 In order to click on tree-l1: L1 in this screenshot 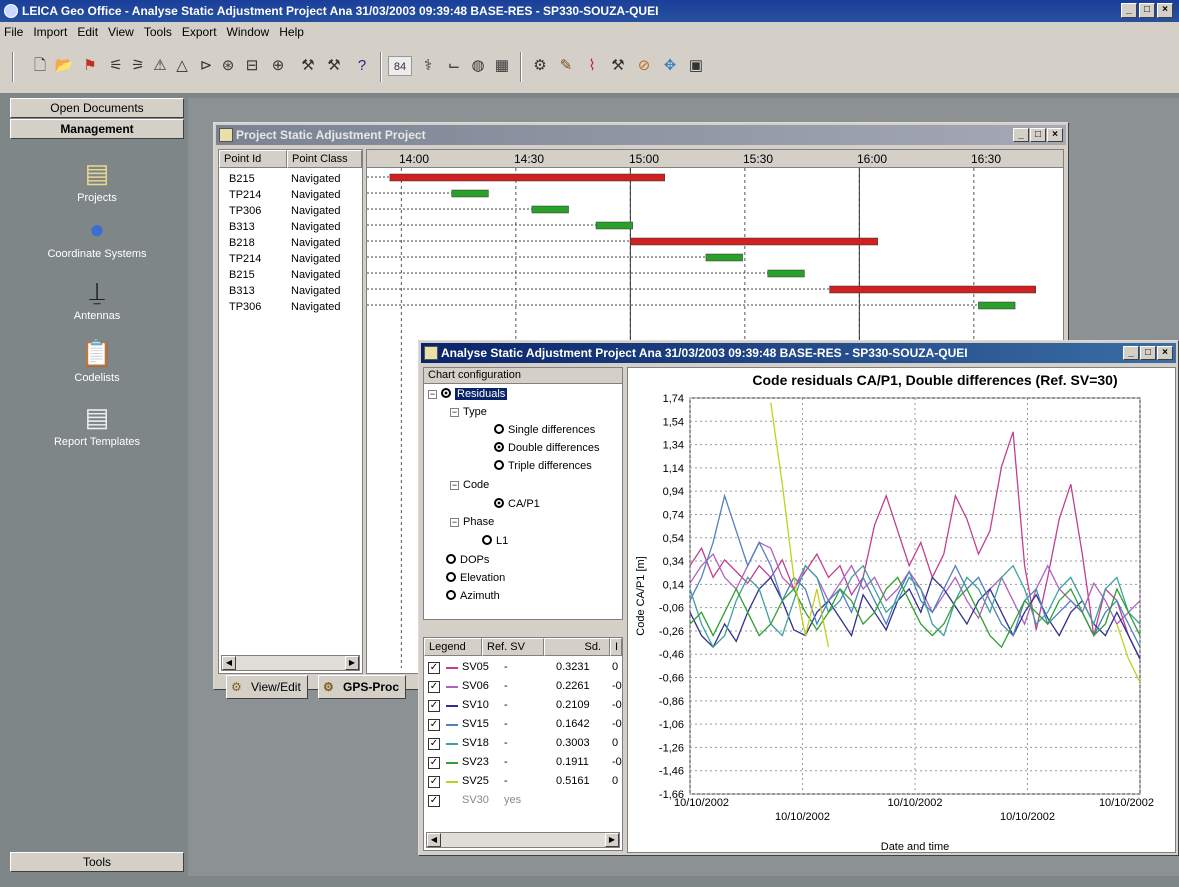, I will do `click(495, 541)`.